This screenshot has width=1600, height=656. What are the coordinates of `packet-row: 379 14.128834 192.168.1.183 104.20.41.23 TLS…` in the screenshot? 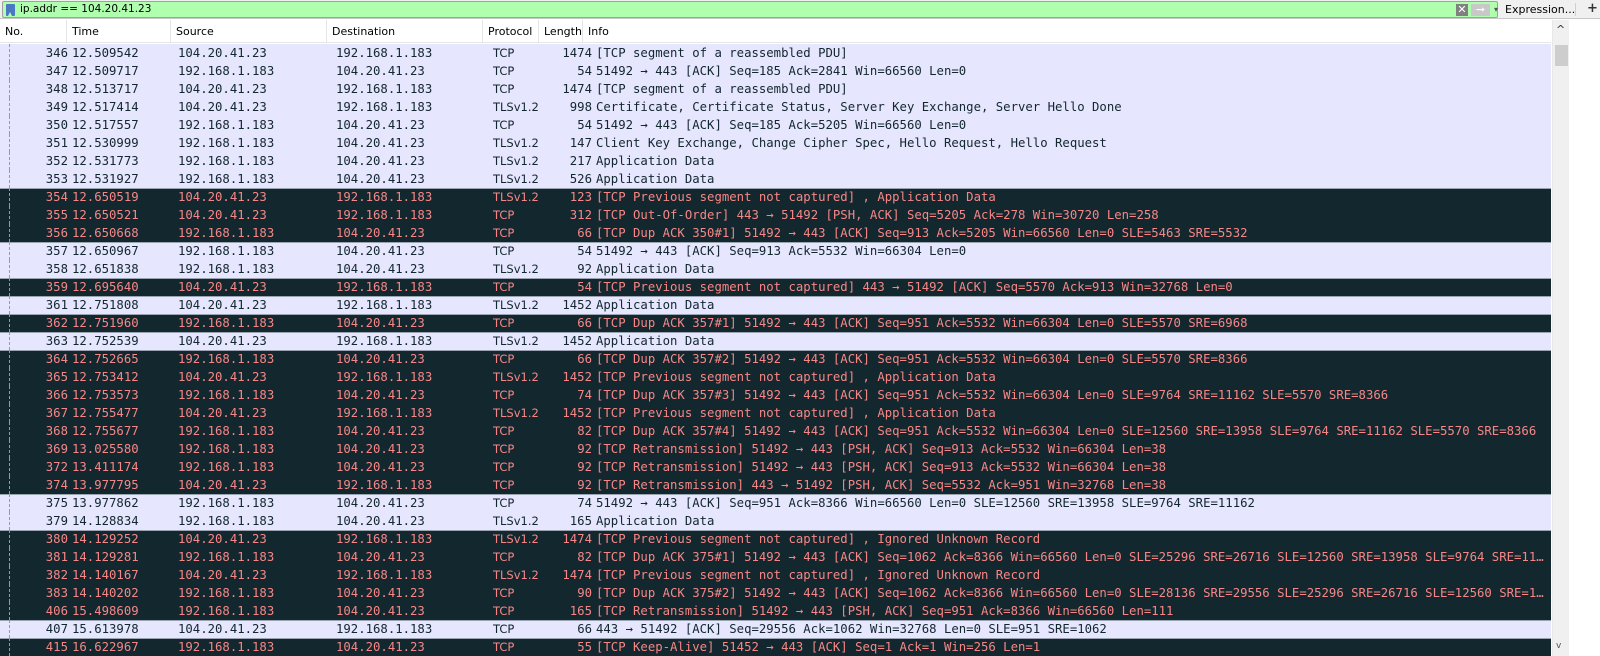 It's located at (775, 521).